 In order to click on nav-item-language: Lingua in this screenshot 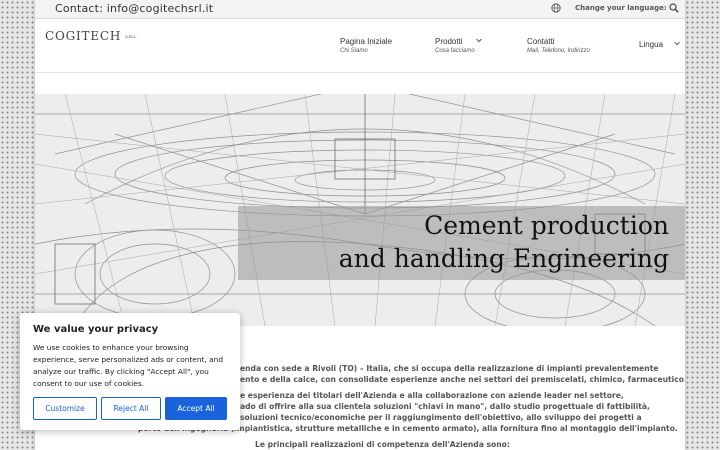, I will do `click(661, 44)`.